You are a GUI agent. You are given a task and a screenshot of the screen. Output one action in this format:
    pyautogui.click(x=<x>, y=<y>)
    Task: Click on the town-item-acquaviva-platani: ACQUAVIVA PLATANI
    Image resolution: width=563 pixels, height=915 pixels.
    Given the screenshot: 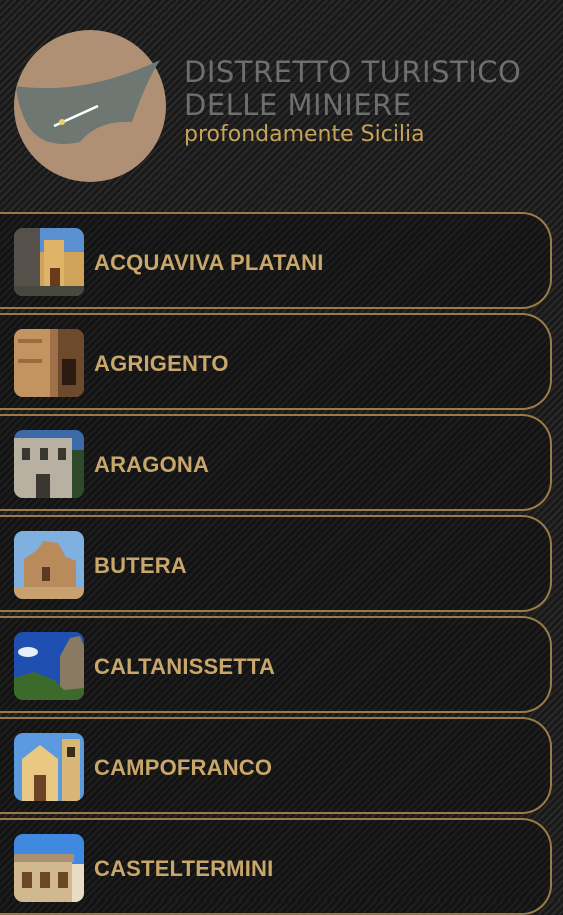 What is the action you would take?
    pyautogui.click(x=276, y=260)
    